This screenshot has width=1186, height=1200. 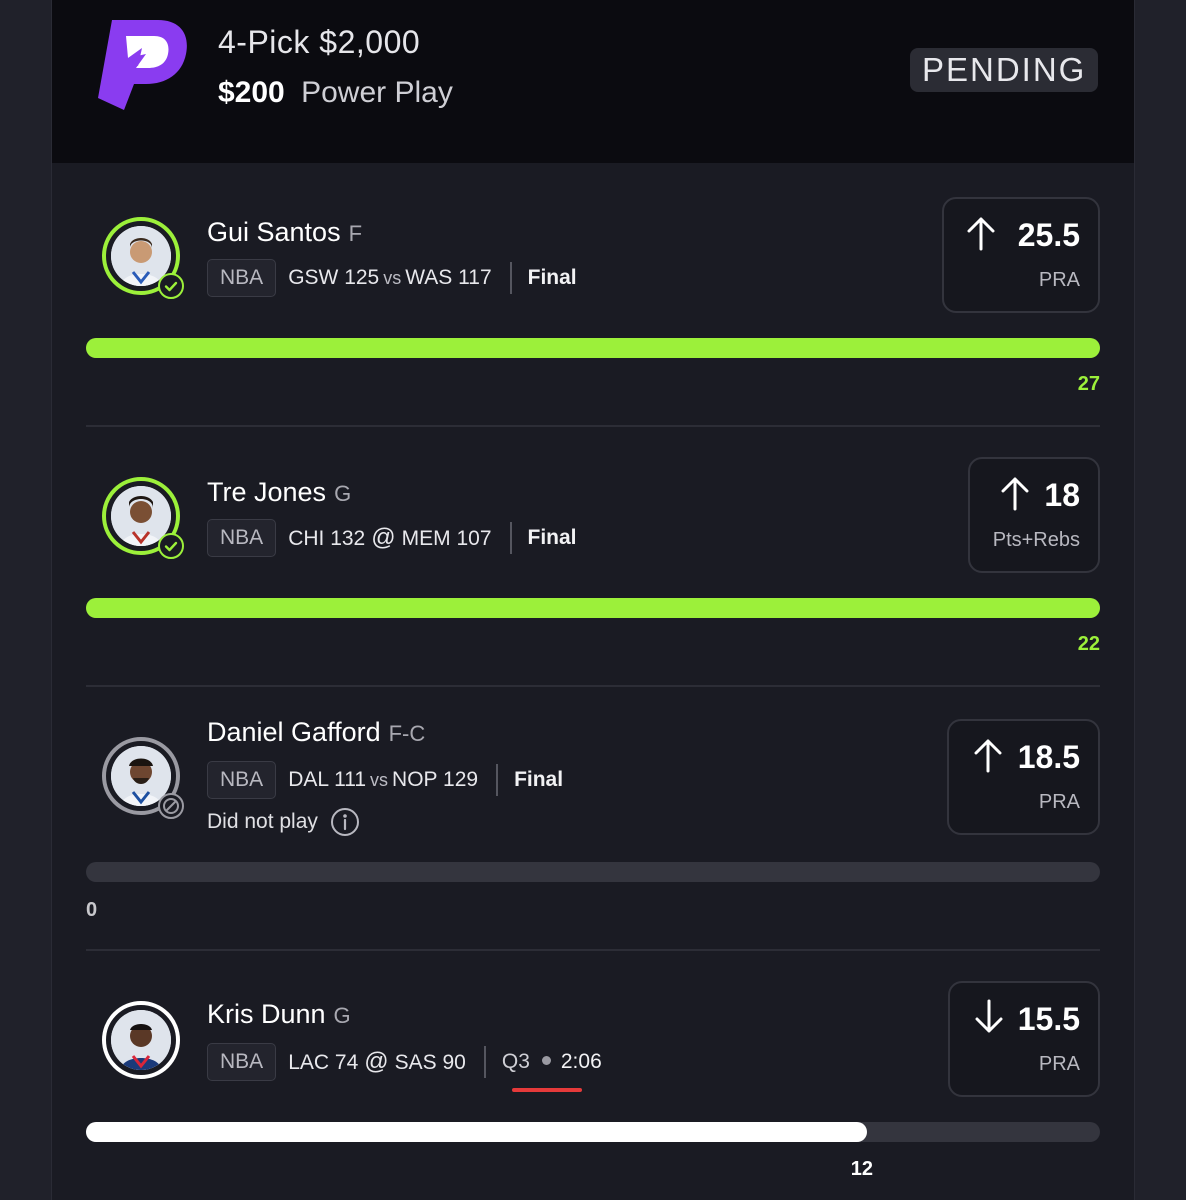 What do you see at coordinates (1024, 1039) in the screenshot?
I see `projection-box: 15.5 PRA` at bounding box center [1024, 1039].